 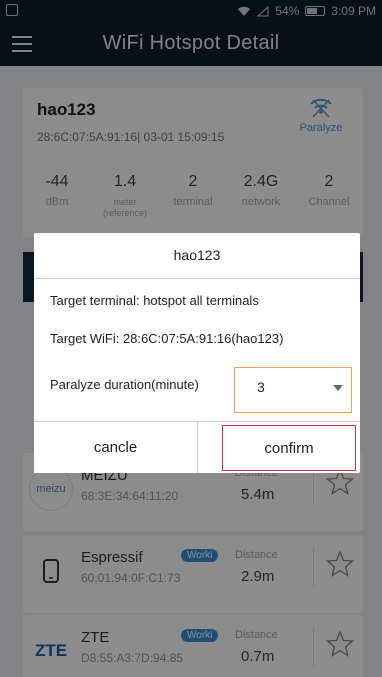 I want to click on target-terminal-text: Target terminal: hotspot all terminals, so click(x=154, y=300).